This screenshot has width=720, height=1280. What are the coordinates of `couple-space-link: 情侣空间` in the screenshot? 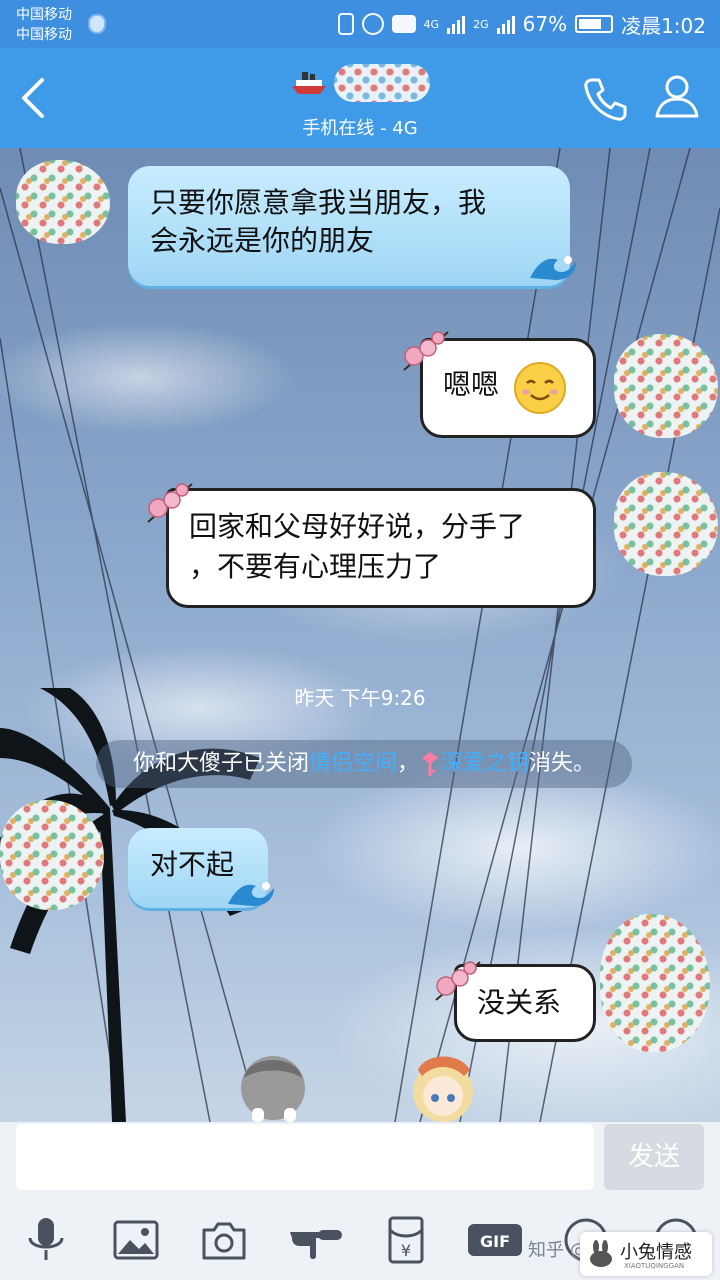 It's located at (353, 763).